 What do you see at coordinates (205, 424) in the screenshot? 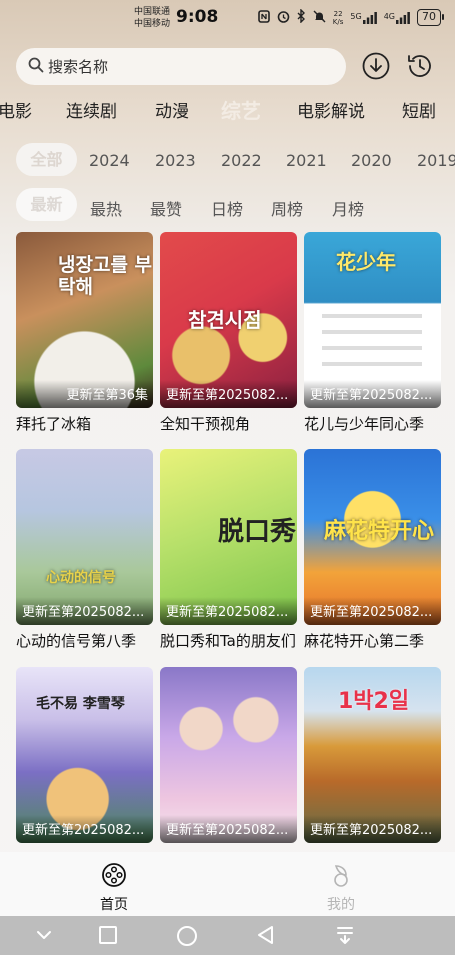
I see `show-title: 全知干预视角` at bounding box center [205, 424].